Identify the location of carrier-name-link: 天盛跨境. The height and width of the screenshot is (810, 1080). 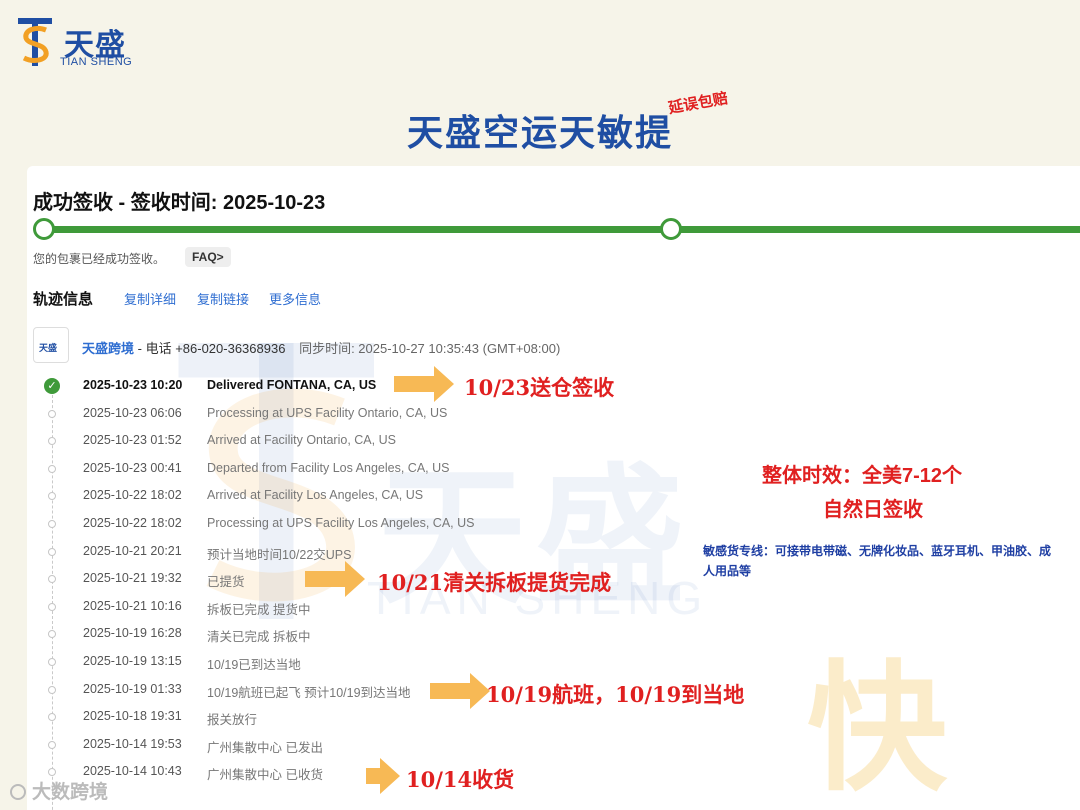
(108, 348).